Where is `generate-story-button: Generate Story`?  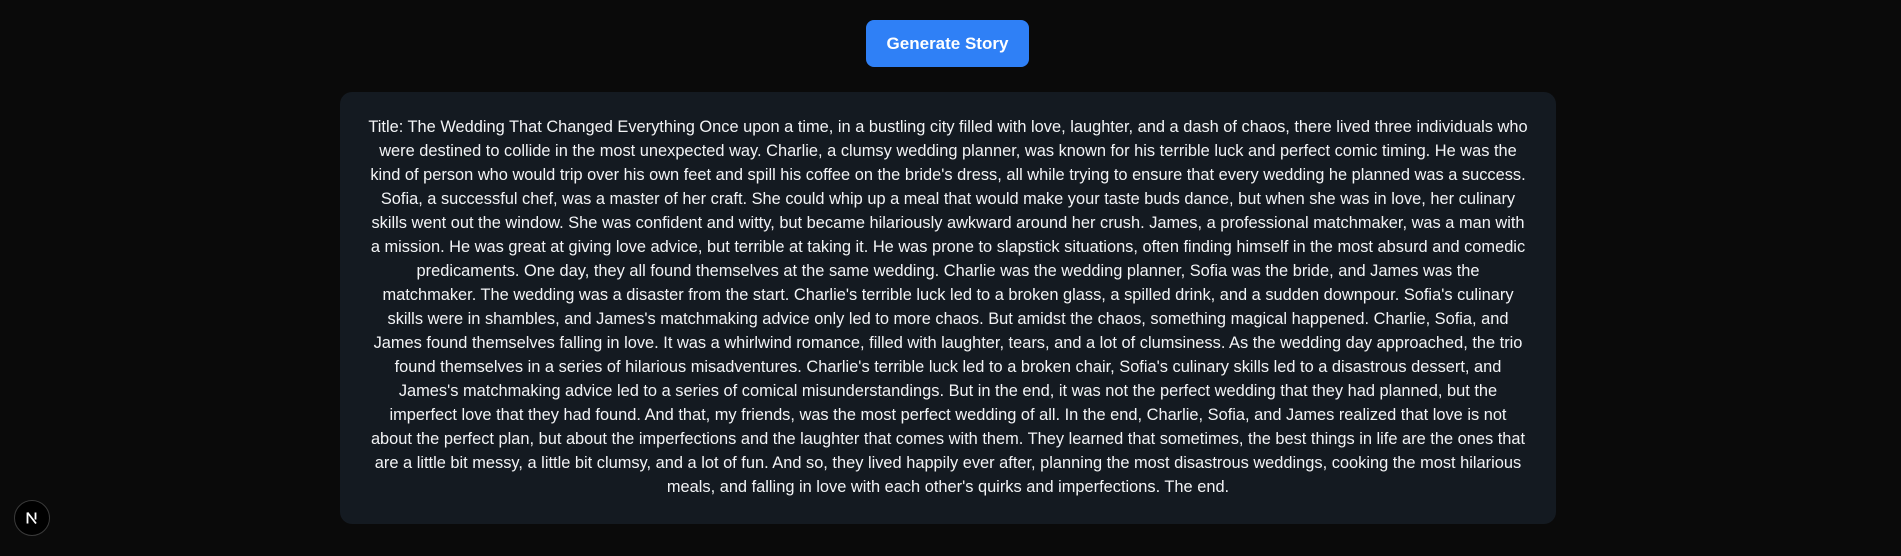
generate-story-button: Generate Story is located at coordinates (947, 43).